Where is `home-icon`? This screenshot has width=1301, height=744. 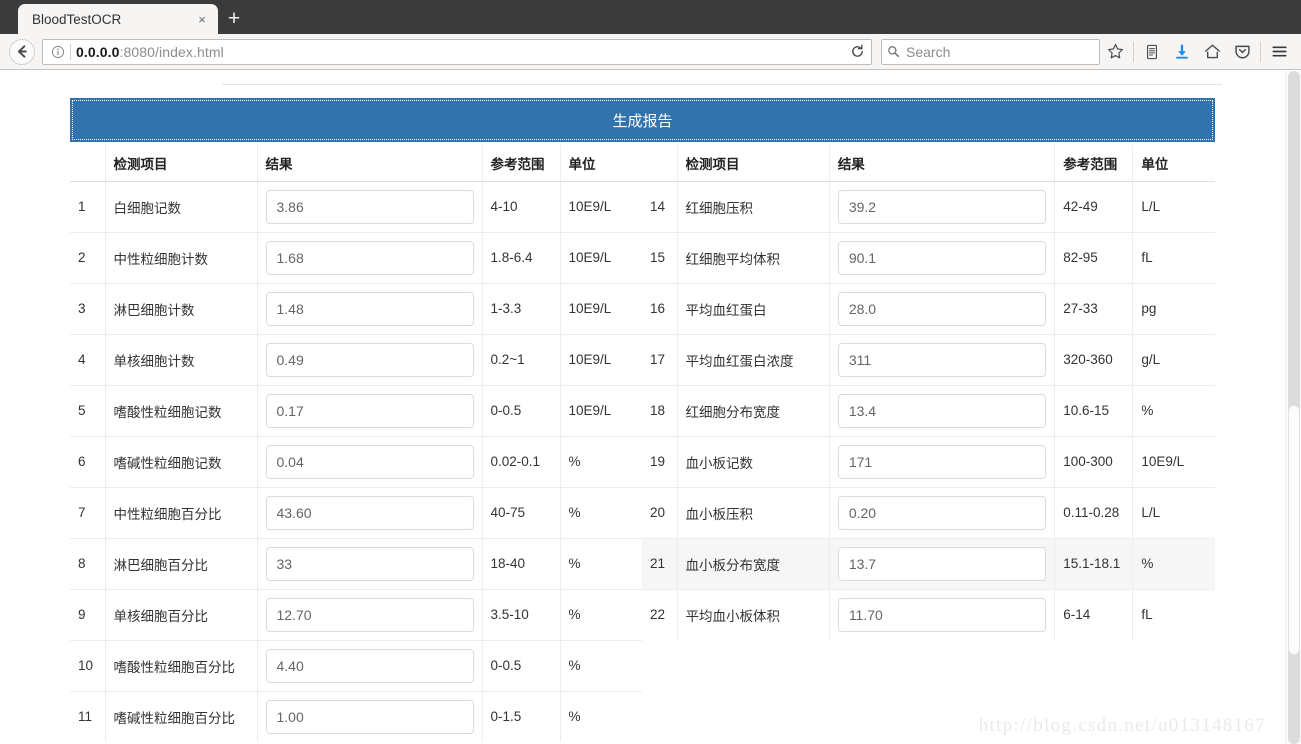 home-icon is located at coordinates (1212, 52).